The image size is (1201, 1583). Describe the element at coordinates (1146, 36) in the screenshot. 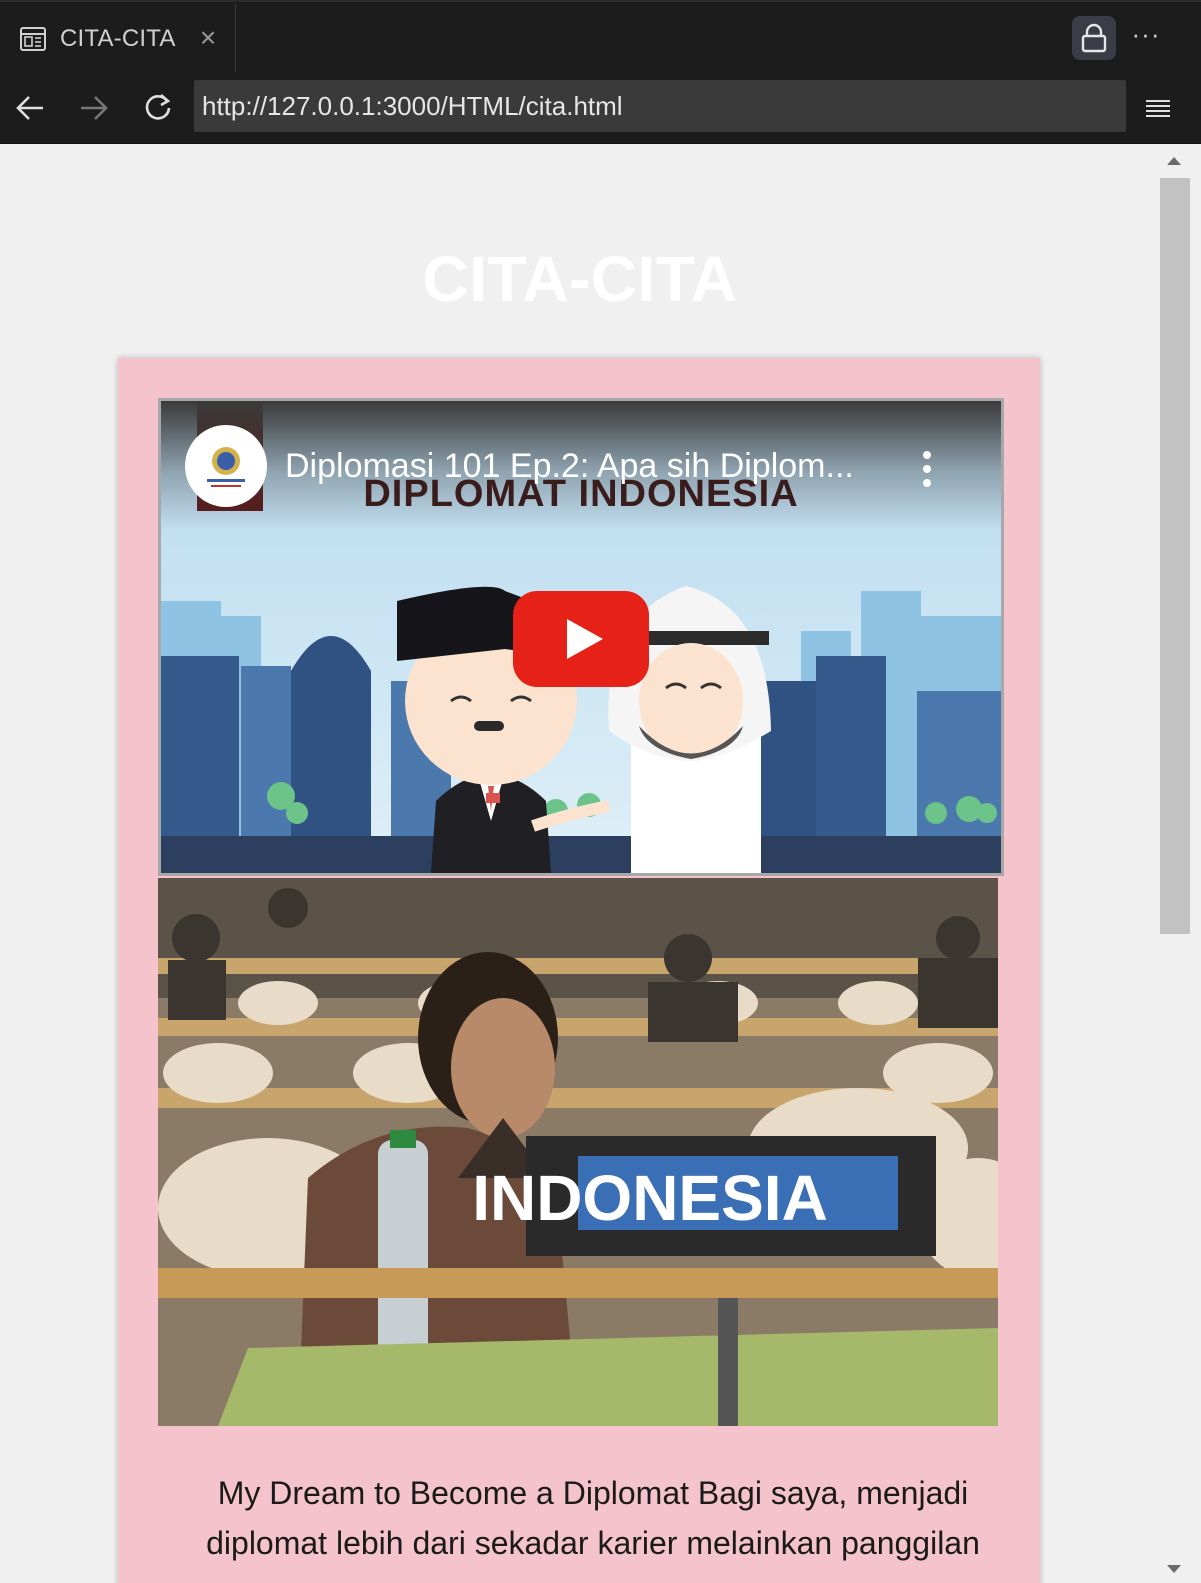

I see `more-options-icon: ···` at that location.